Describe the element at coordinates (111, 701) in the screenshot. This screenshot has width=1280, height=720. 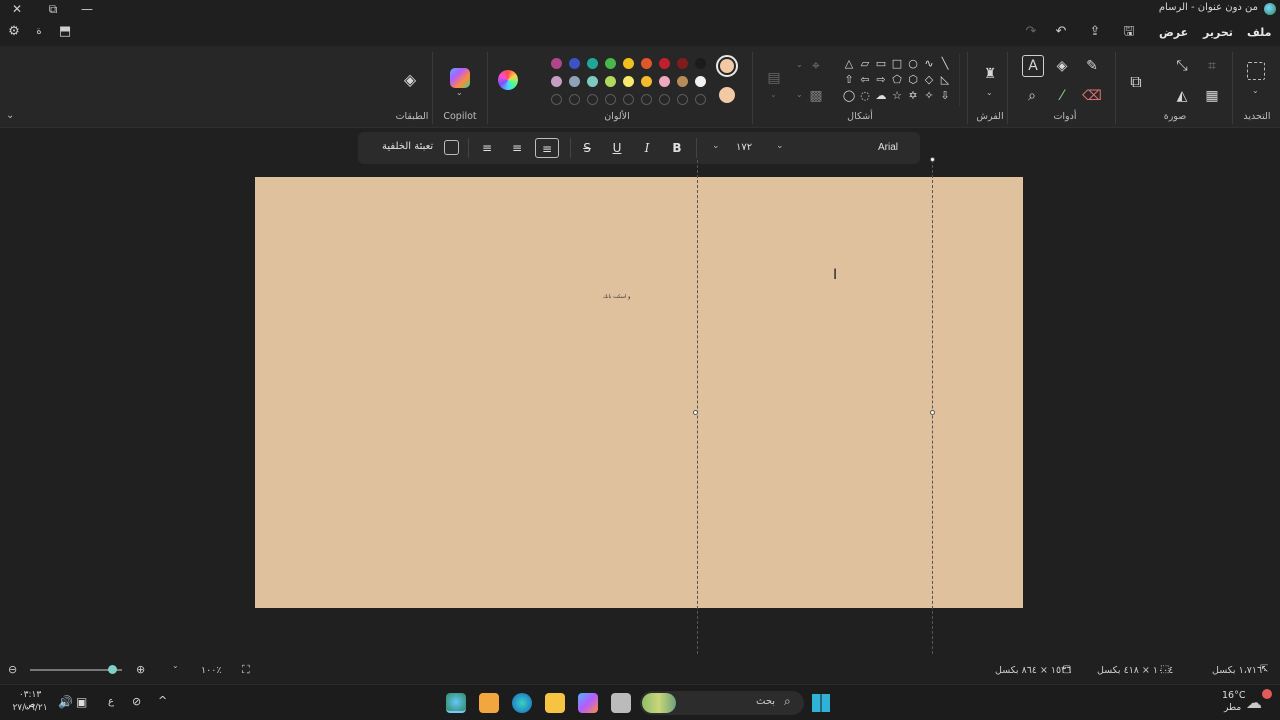
I see `input-language: ع` at that location.